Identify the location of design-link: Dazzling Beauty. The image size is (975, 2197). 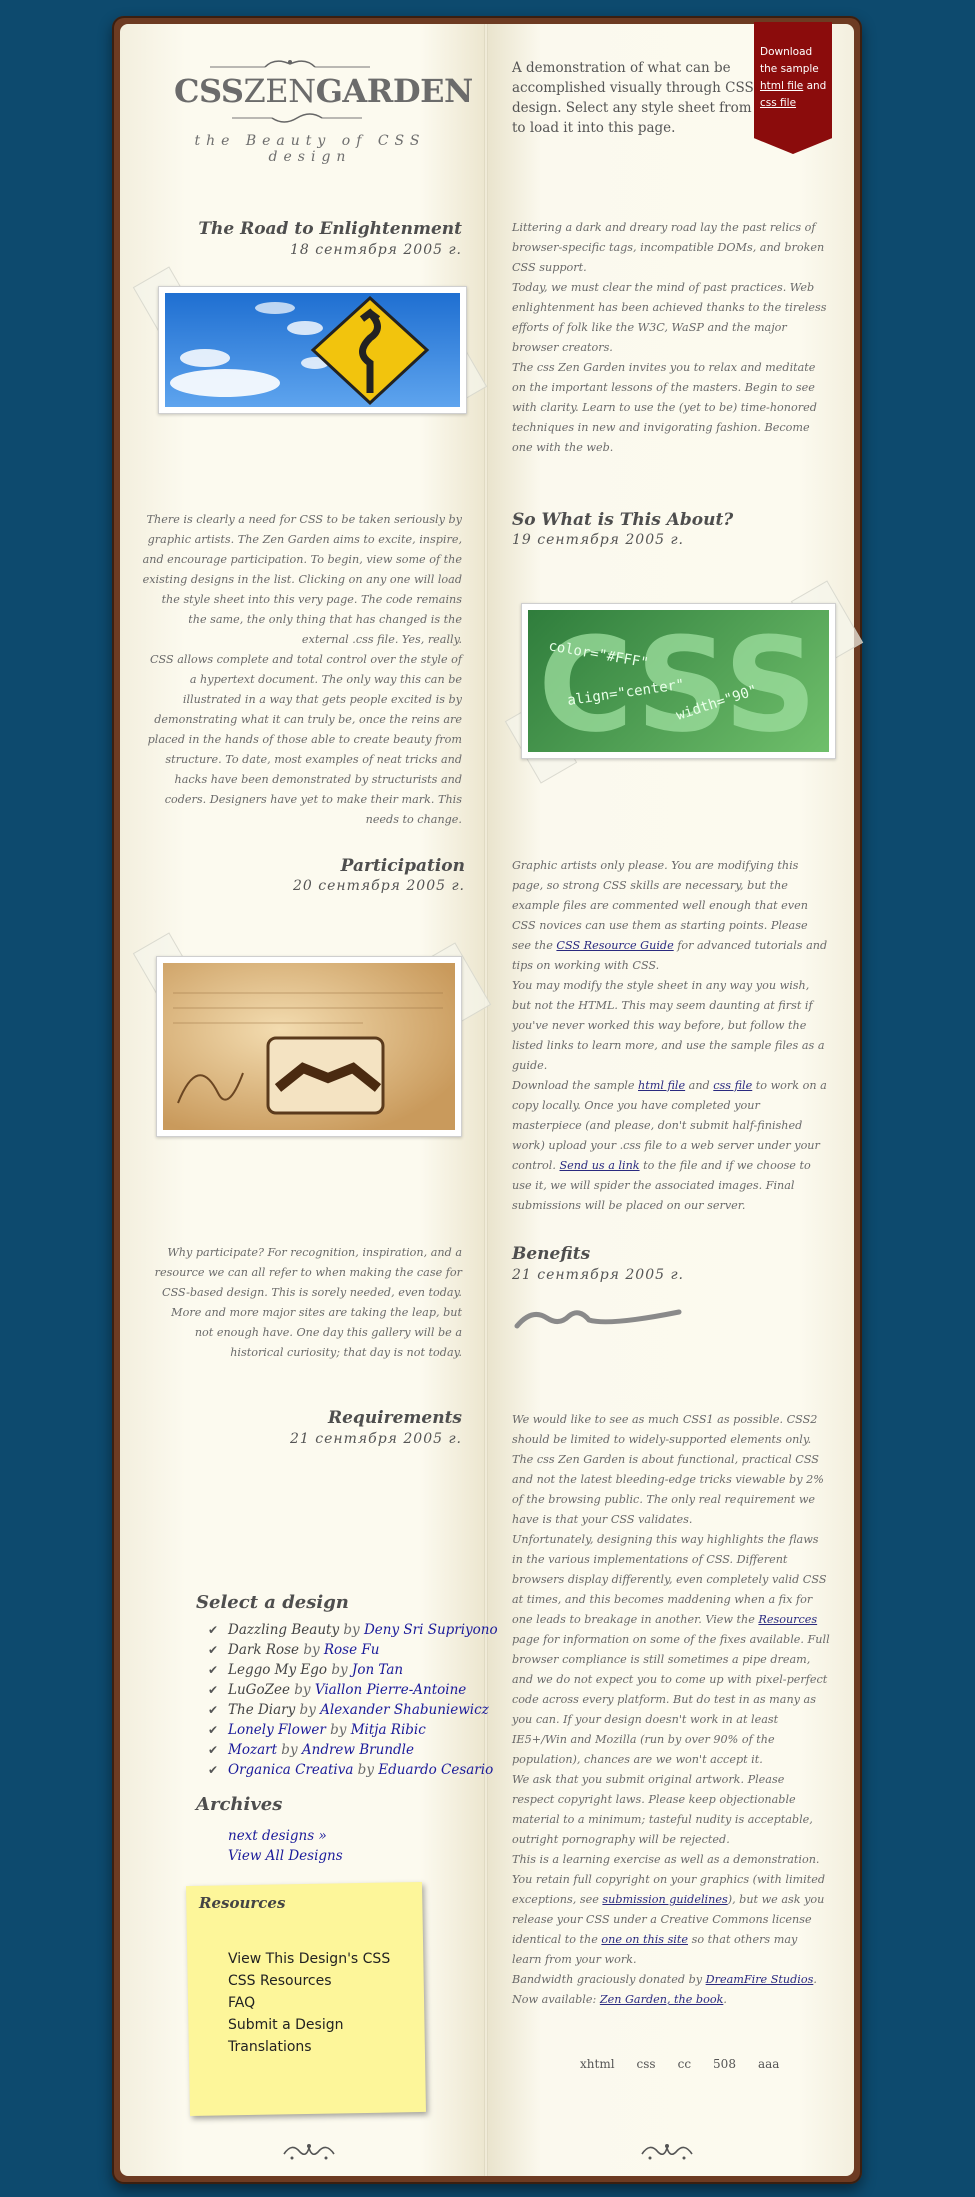
(283, 1630).